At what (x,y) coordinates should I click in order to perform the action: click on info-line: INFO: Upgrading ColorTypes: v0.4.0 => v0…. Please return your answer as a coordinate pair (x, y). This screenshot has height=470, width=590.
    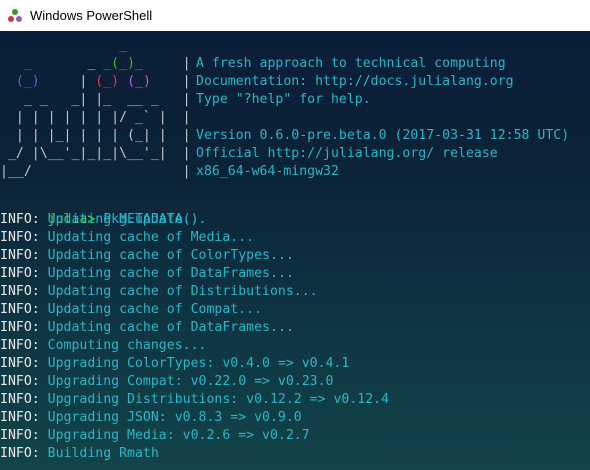
    Looking at the image, I should click on (174, 364).